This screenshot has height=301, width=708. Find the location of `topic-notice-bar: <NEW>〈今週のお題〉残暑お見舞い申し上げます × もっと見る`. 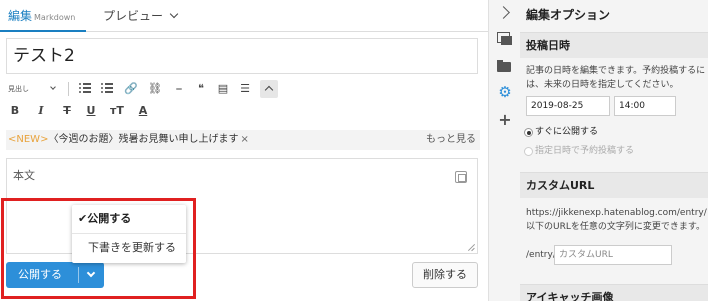

topic-notice-bar: <NEW>〈今週のお題〉残暑お見舞い申し上げます × もっと見る is located at coordinates (243, 140).